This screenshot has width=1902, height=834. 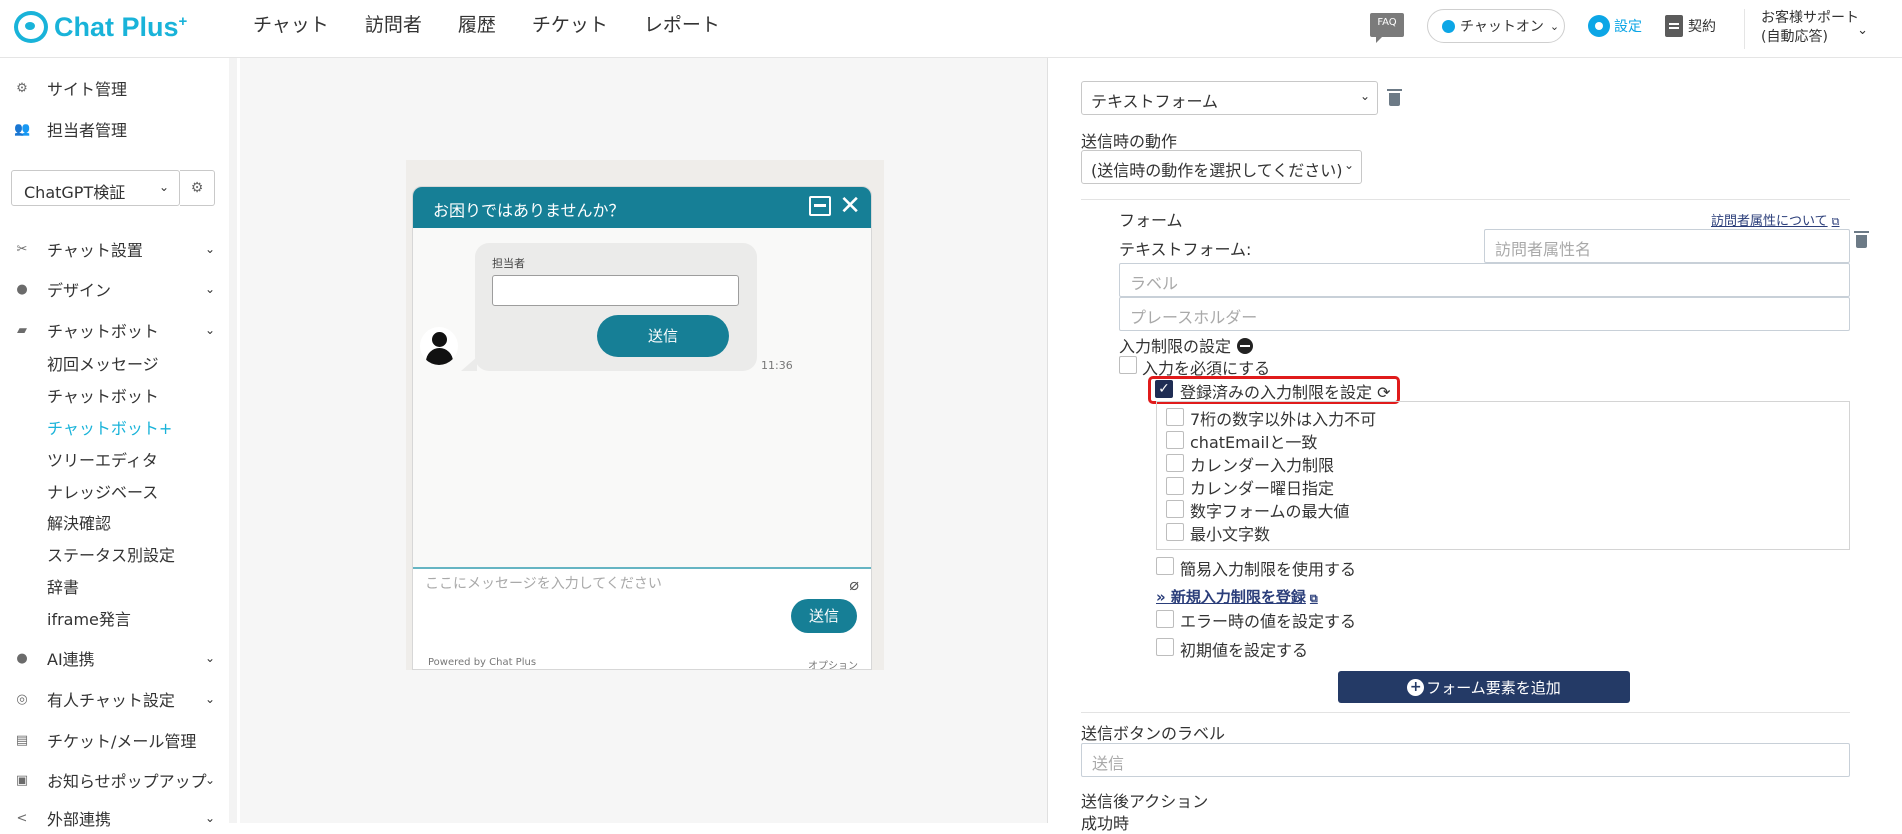 I want to click on gear-icon: ⚙, so click(x=22, y=88).